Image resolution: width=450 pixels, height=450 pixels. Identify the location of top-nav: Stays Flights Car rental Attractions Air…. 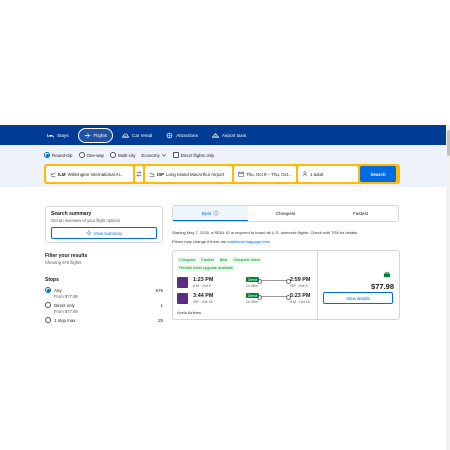
(225, 135).